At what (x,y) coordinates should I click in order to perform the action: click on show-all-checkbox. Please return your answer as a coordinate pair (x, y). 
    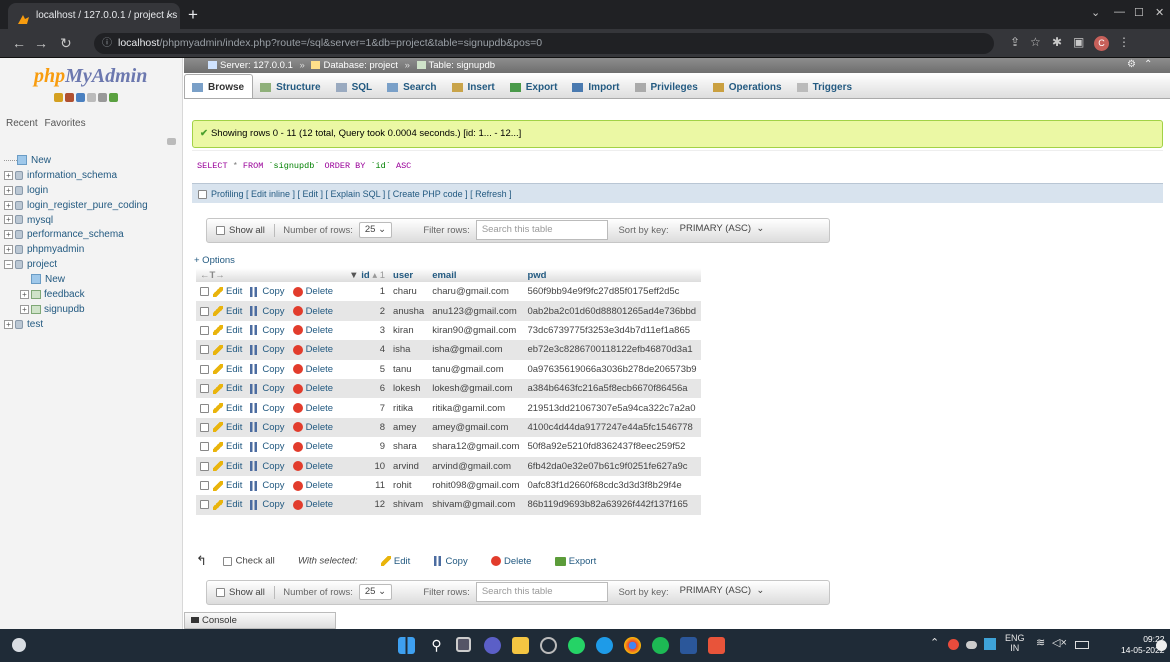
    Looking at the image, I should click on (220, 230).